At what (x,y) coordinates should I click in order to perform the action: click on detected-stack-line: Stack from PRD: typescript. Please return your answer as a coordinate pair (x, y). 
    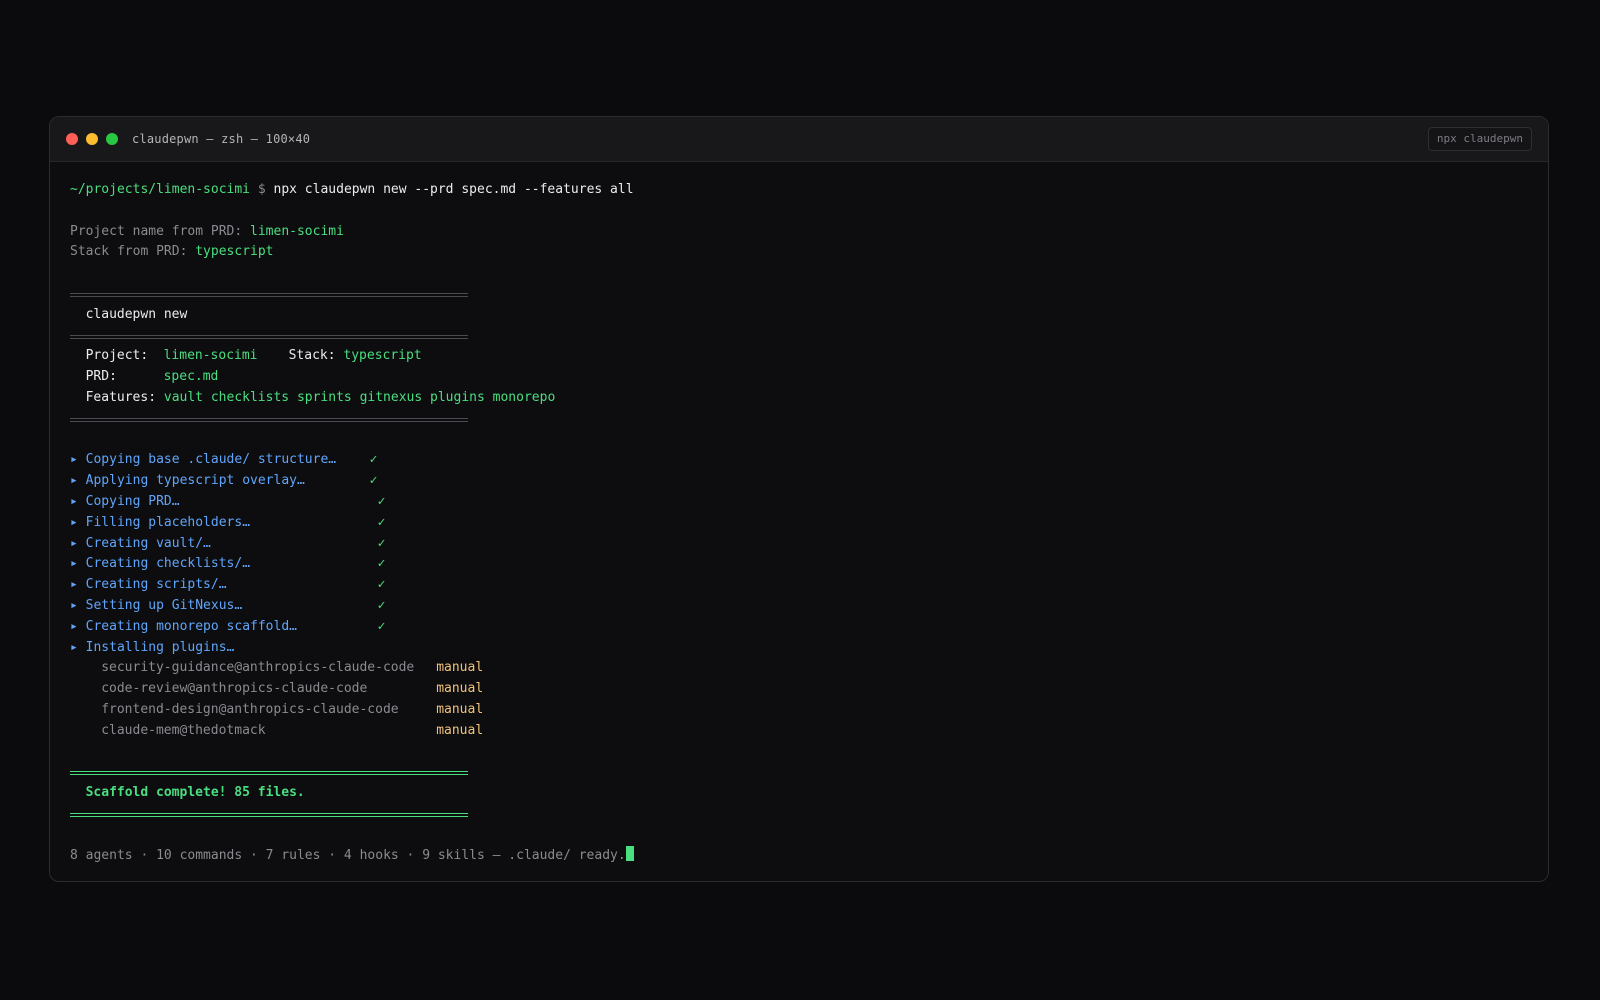
    Looking at the image, I should click on (799, 252).